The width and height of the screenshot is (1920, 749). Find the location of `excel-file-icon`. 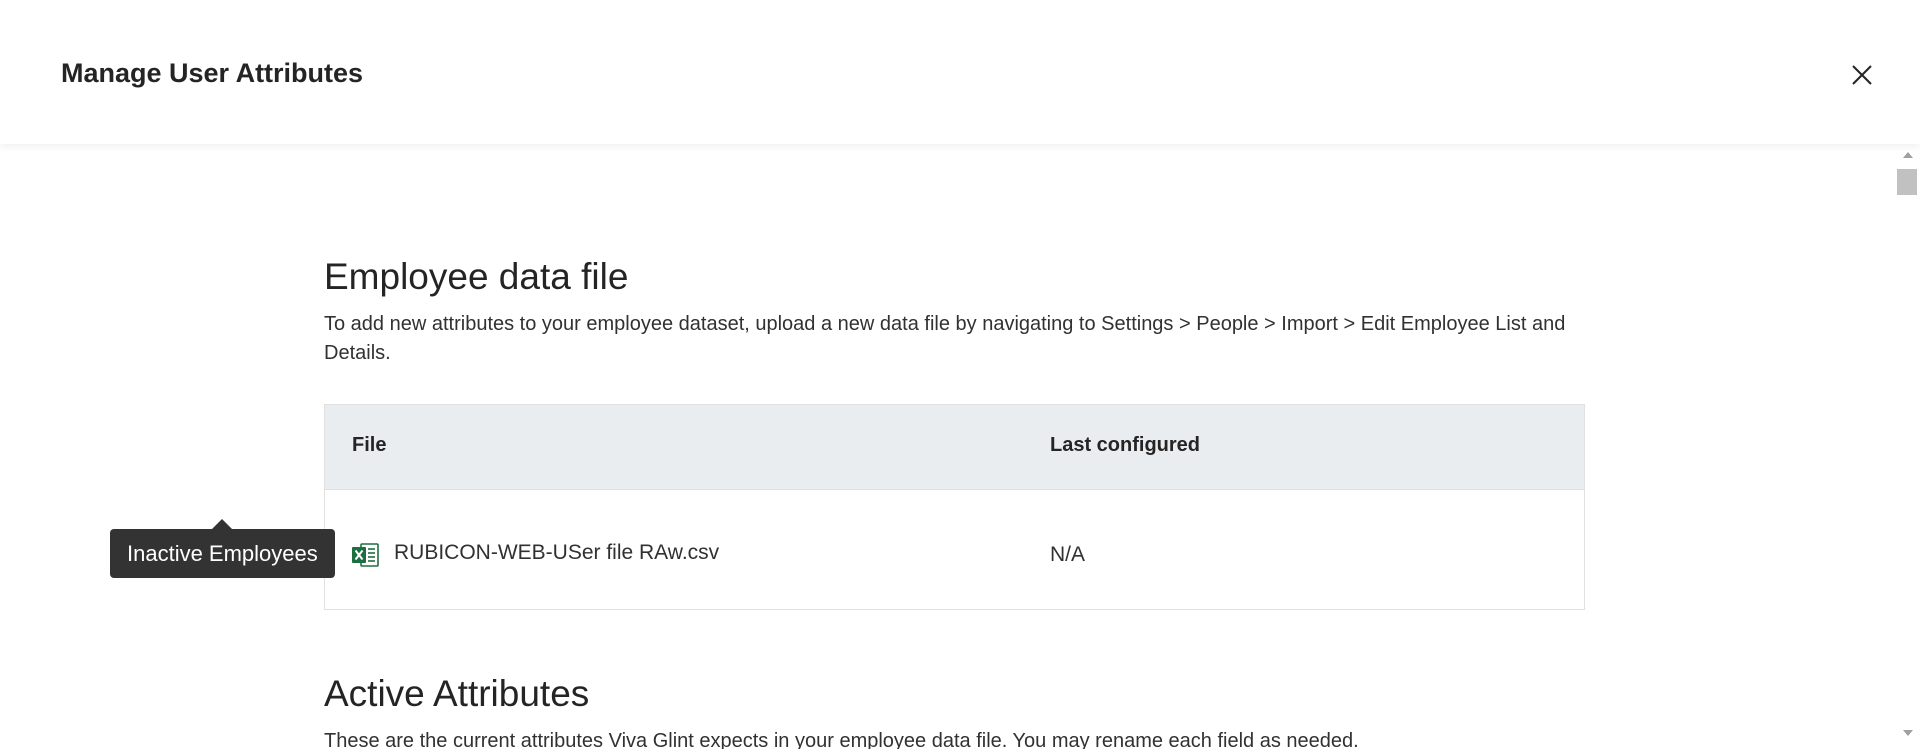

excel-file-icon is located at coordinates (365, 555).